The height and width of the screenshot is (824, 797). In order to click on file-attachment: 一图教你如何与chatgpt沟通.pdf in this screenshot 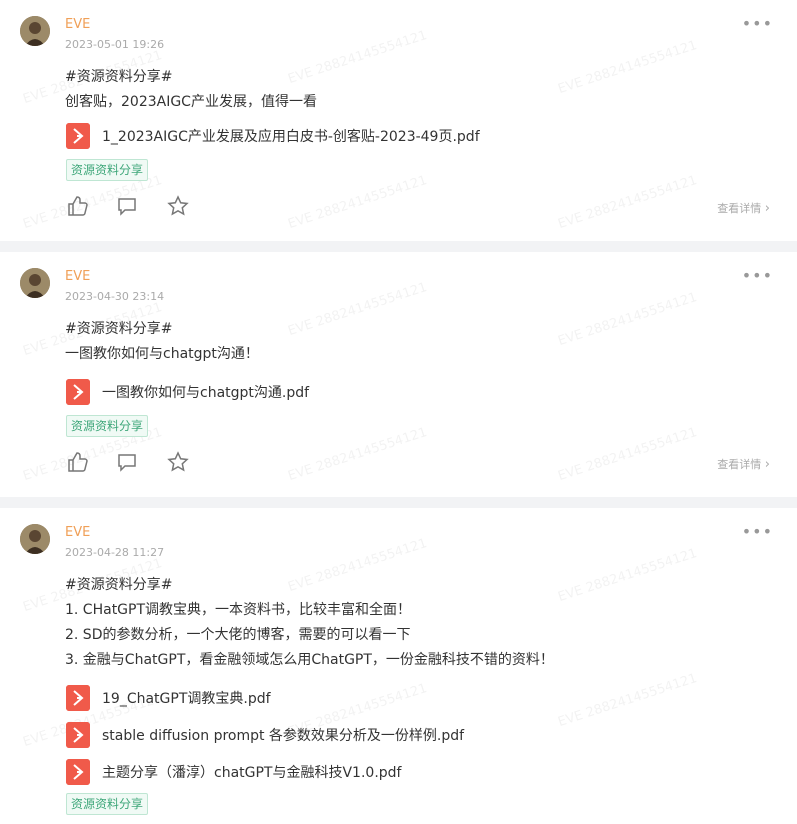, I will do `click(187, 392)`.